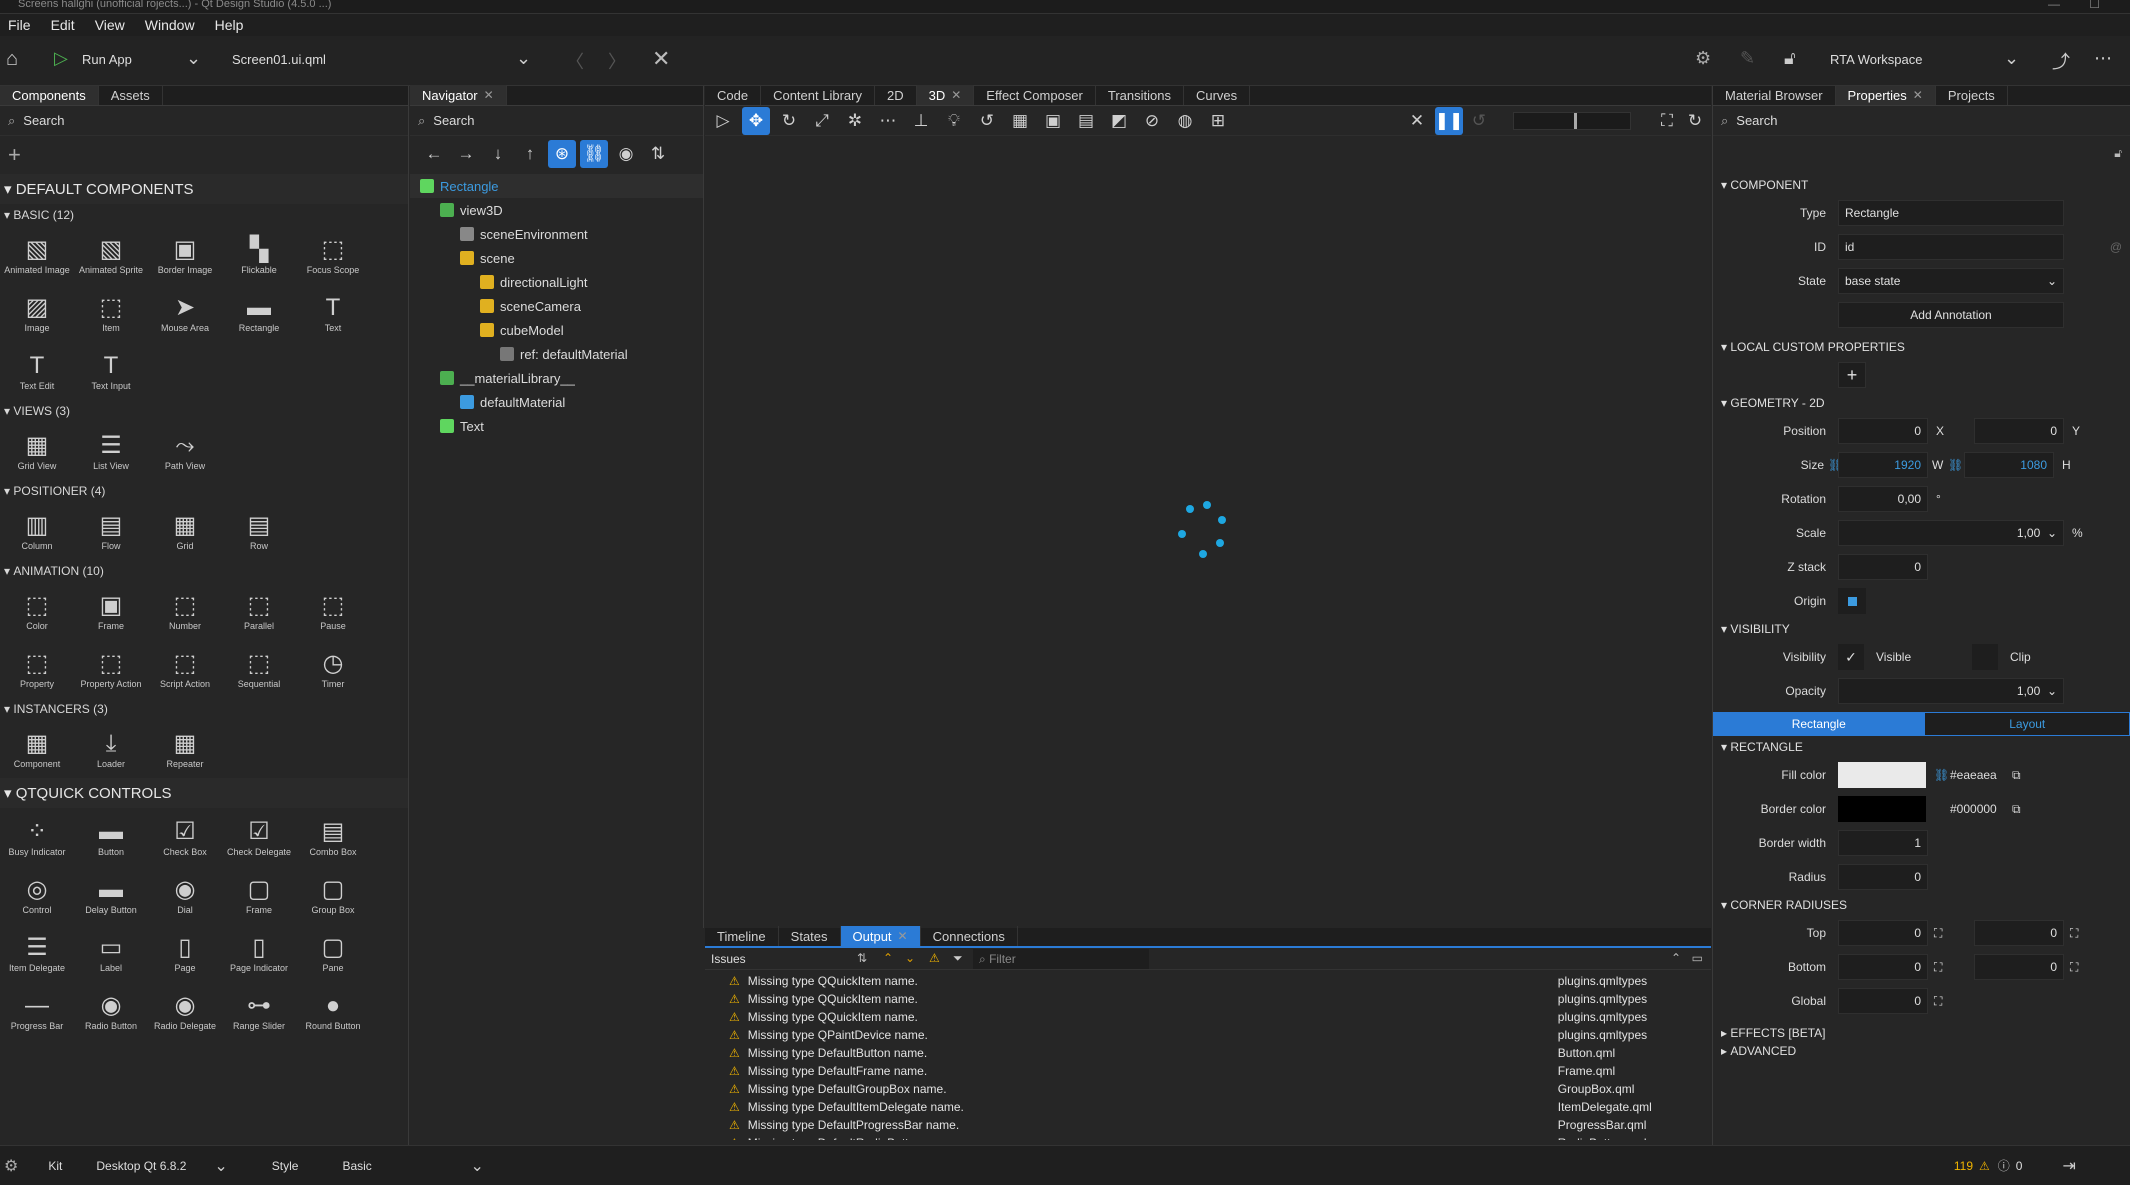 The height and width of the screenshot is (1185, 2130). I want to click on component-busy-indicator: ⁘ Busy Indicator, so click(37, 837).